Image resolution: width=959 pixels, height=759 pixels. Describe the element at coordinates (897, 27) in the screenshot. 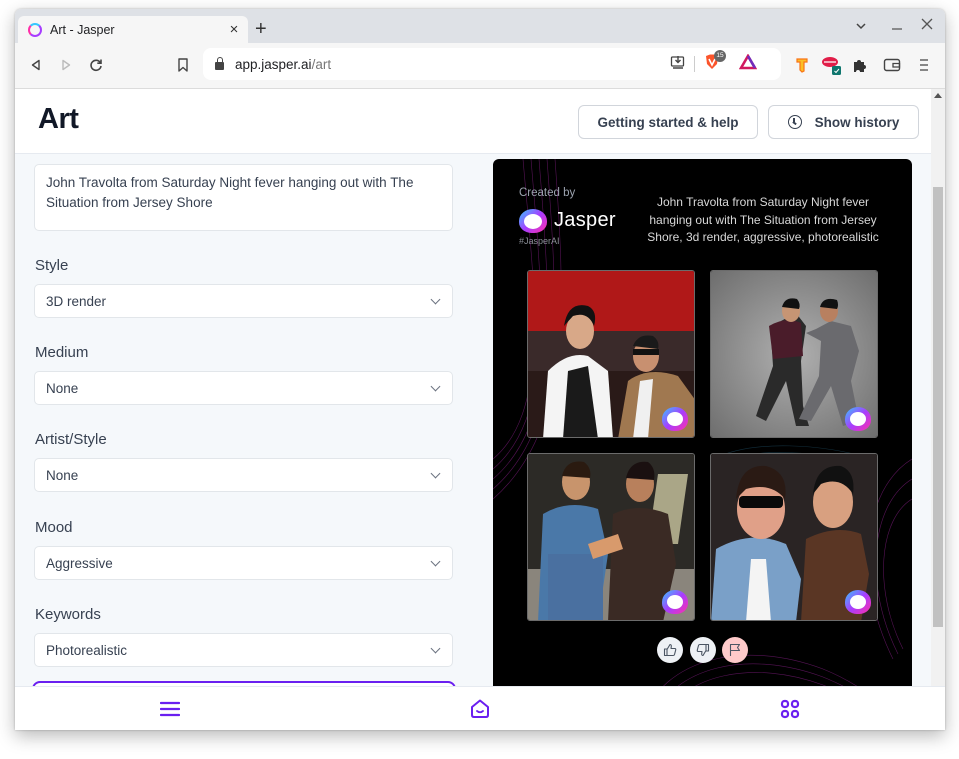

I see `minimize-icon` at that location.